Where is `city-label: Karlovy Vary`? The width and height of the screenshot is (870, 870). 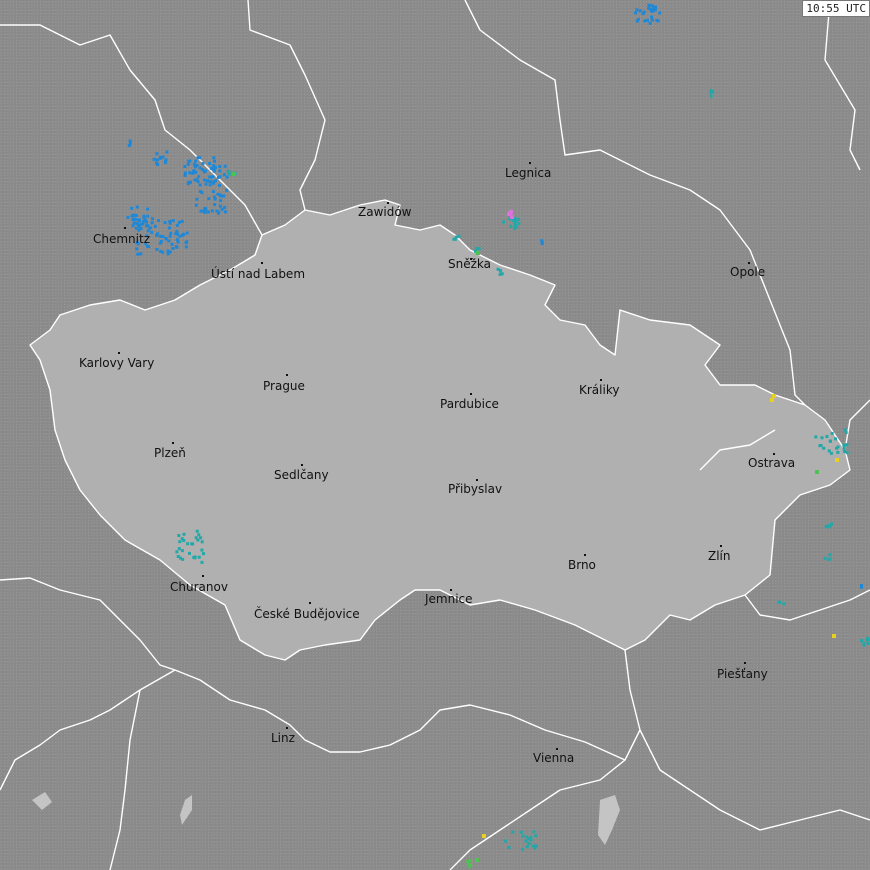 city-label: Karlovy Vary is located at coordinates (117, 363).